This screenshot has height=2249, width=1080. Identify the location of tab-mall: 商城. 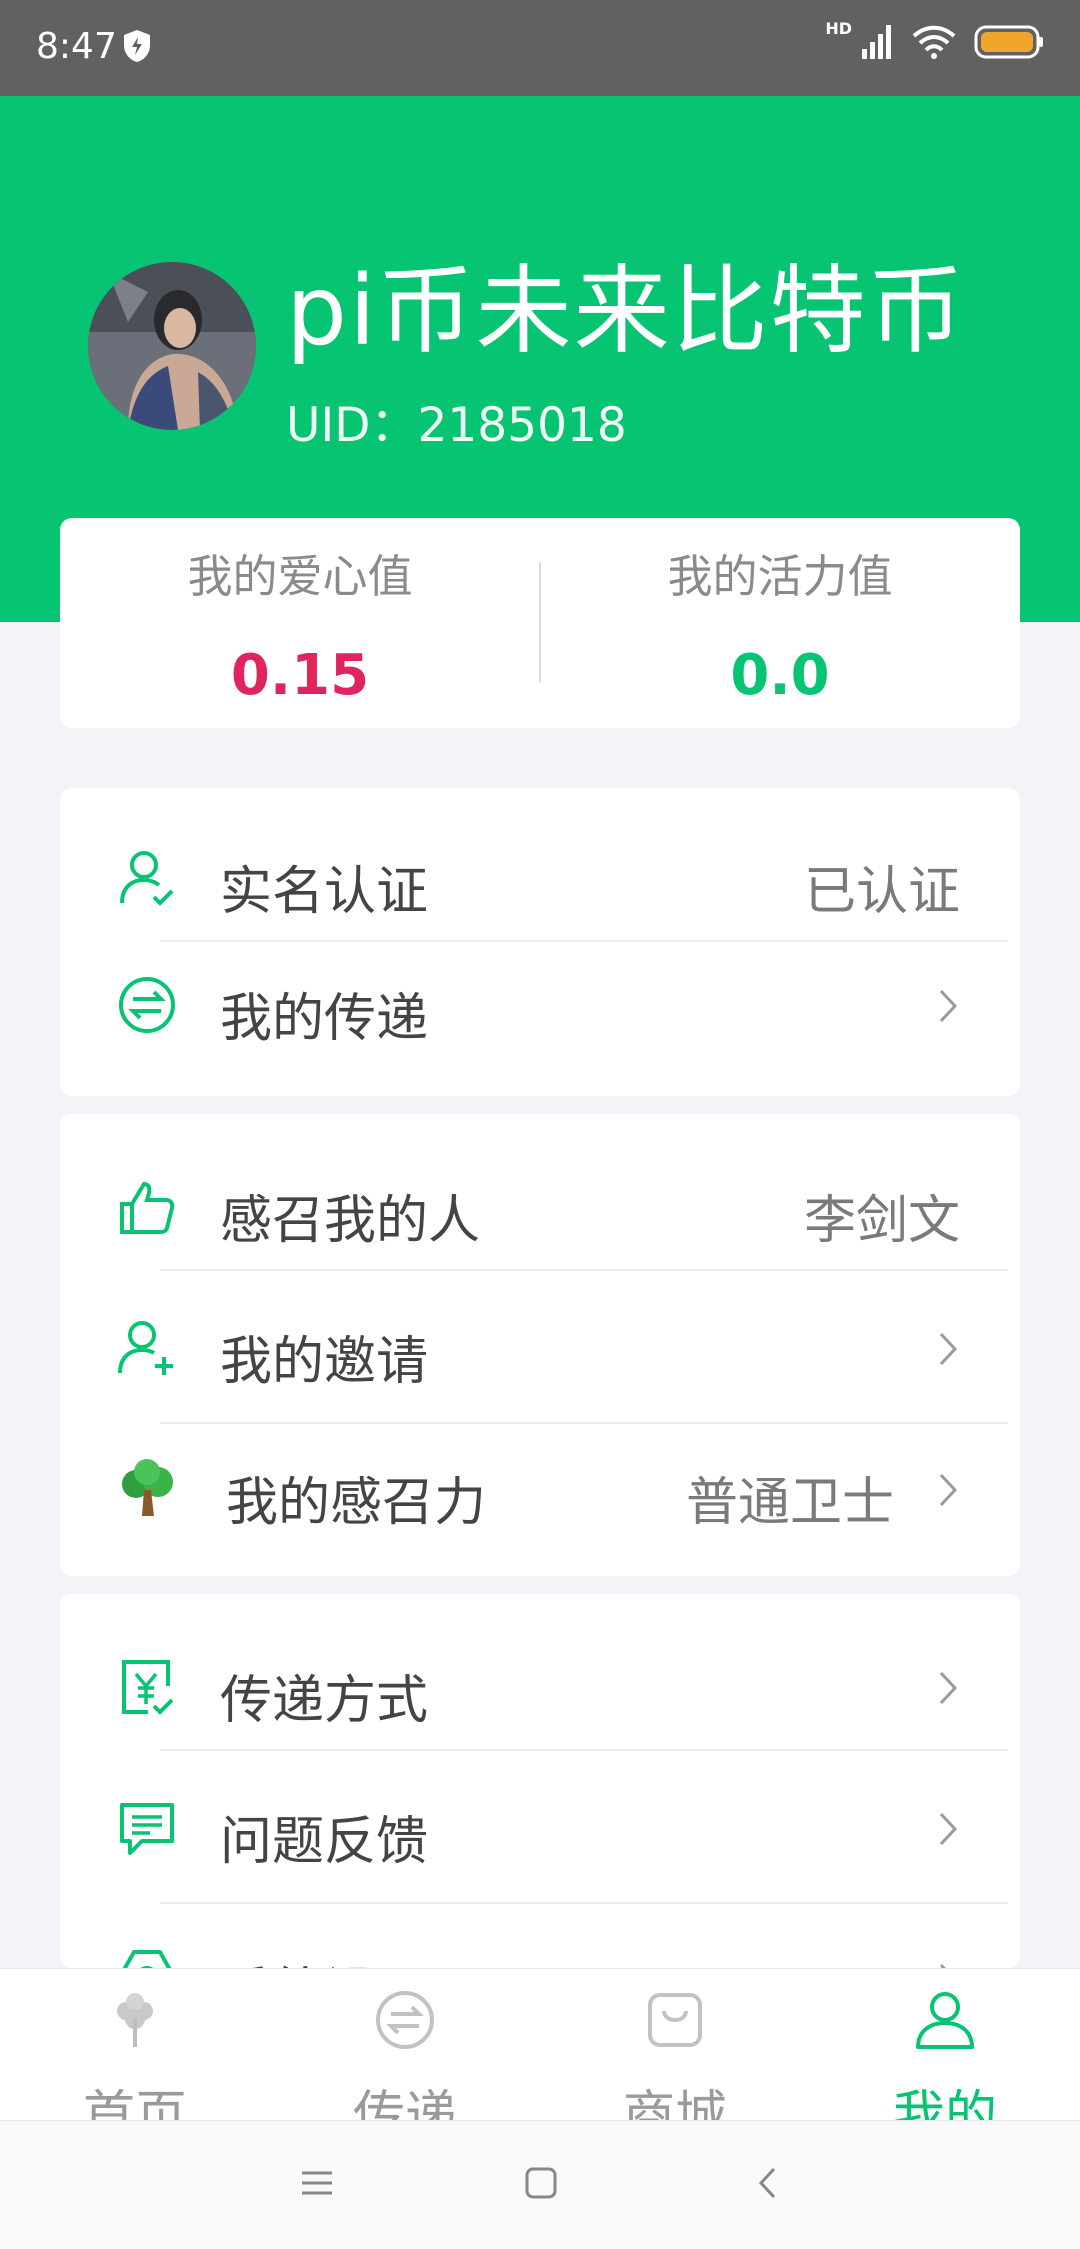
(675, 2057).